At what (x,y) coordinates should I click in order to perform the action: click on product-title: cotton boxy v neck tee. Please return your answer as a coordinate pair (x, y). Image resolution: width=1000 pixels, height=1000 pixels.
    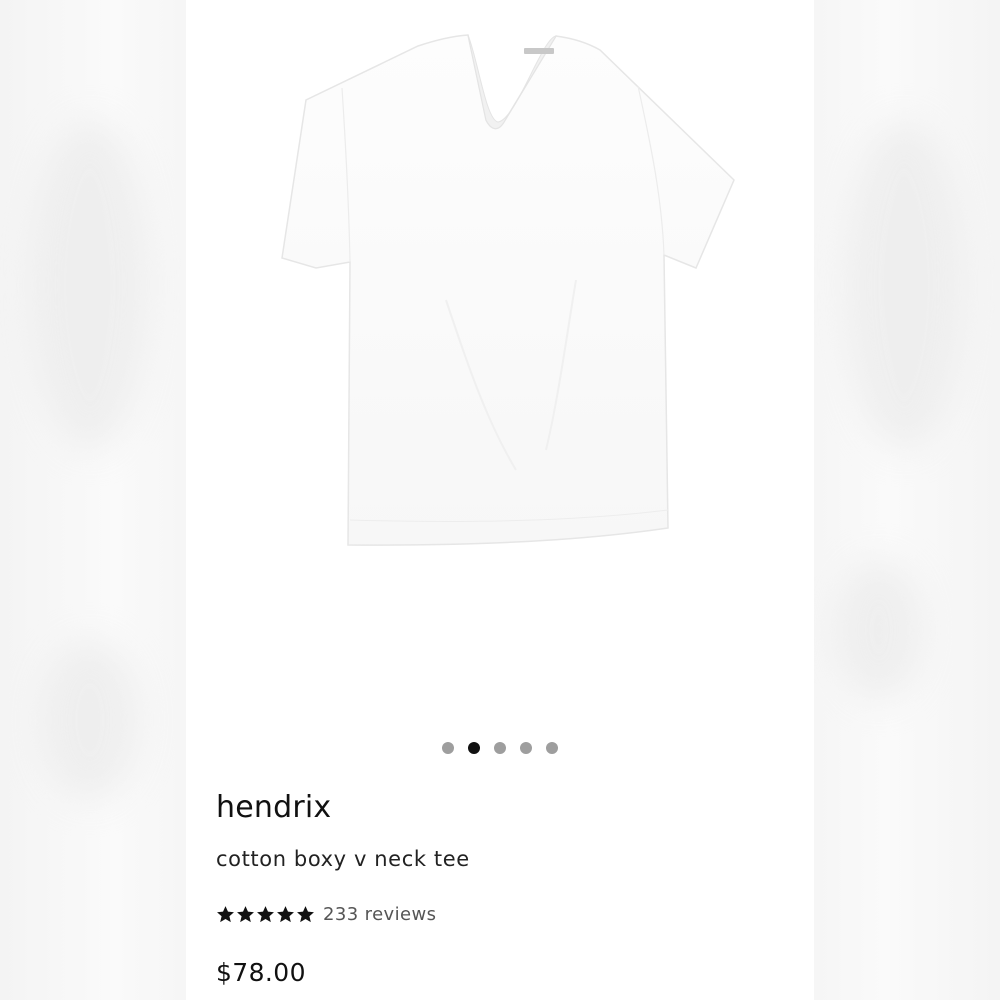
    Looking at the image, I should click on (343, 859).